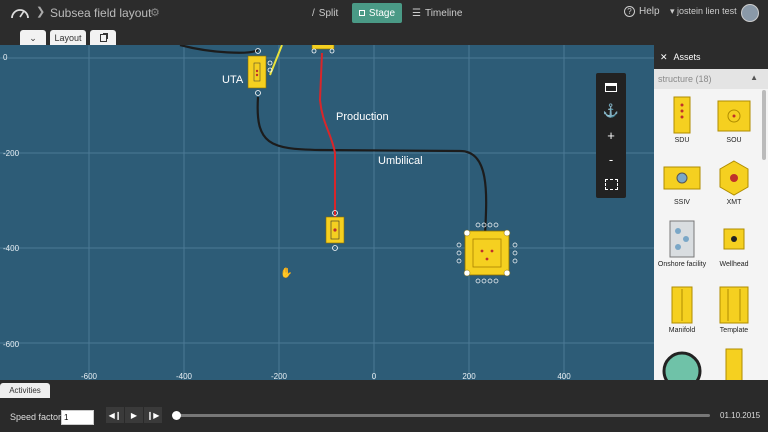  What do you see at coordinates (323, 49) in the screenshot?
I see `top-structure` at bounding box center [323, 49].